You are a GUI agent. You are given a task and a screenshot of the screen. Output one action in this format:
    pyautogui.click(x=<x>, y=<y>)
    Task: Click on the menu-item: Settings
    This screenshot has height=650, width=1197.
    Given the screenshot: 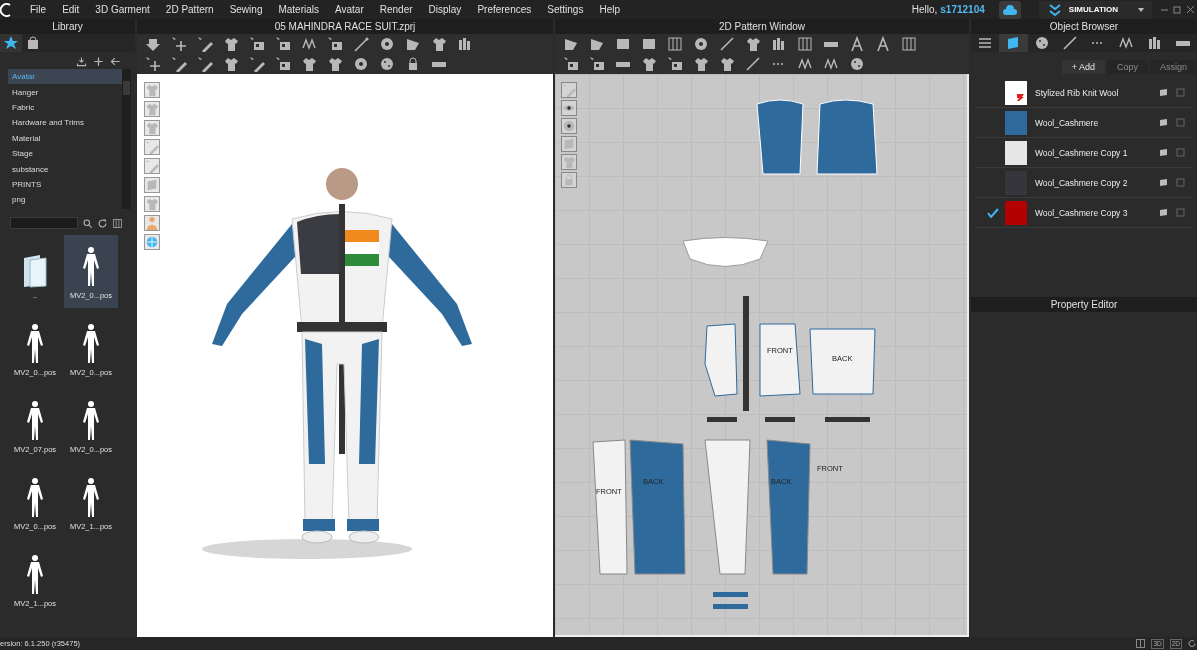 What is the action you would take?
    pyautogui.click(x=565, y=9)
    